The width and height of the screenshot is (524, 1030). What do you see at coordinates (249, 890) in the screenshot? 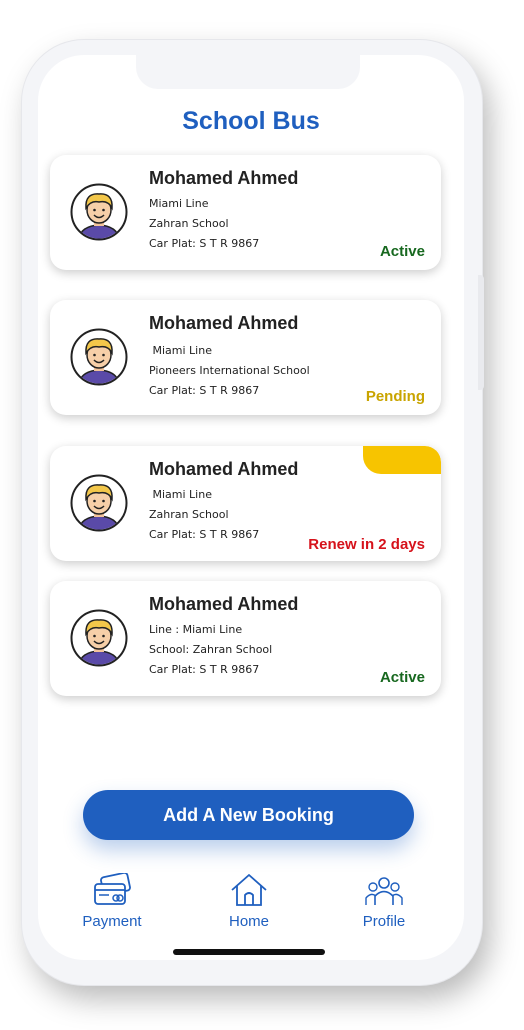
I see `home-icon` at bounding box center [249, 890].